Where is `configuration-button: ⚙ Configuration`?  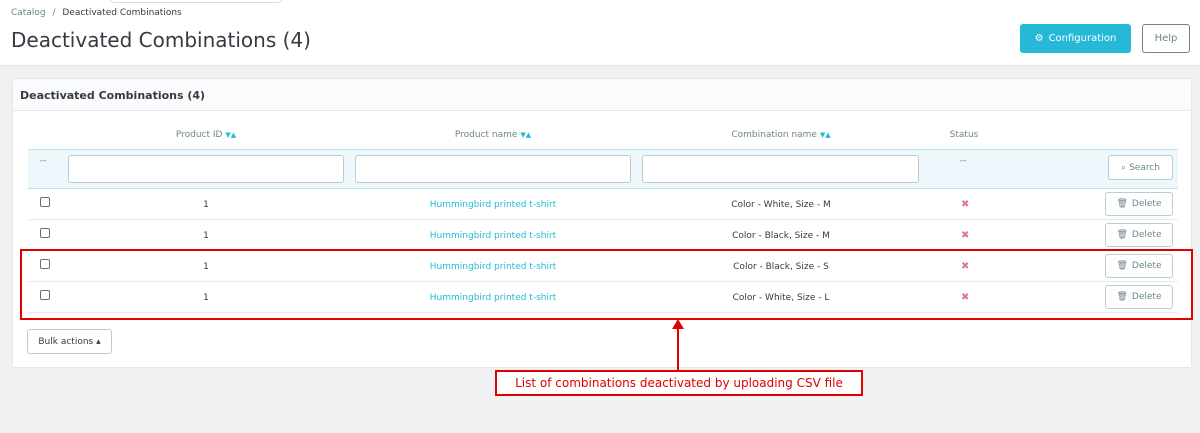 configuration-button: ⚙ Configuration is located at coordinates (1075, 38).